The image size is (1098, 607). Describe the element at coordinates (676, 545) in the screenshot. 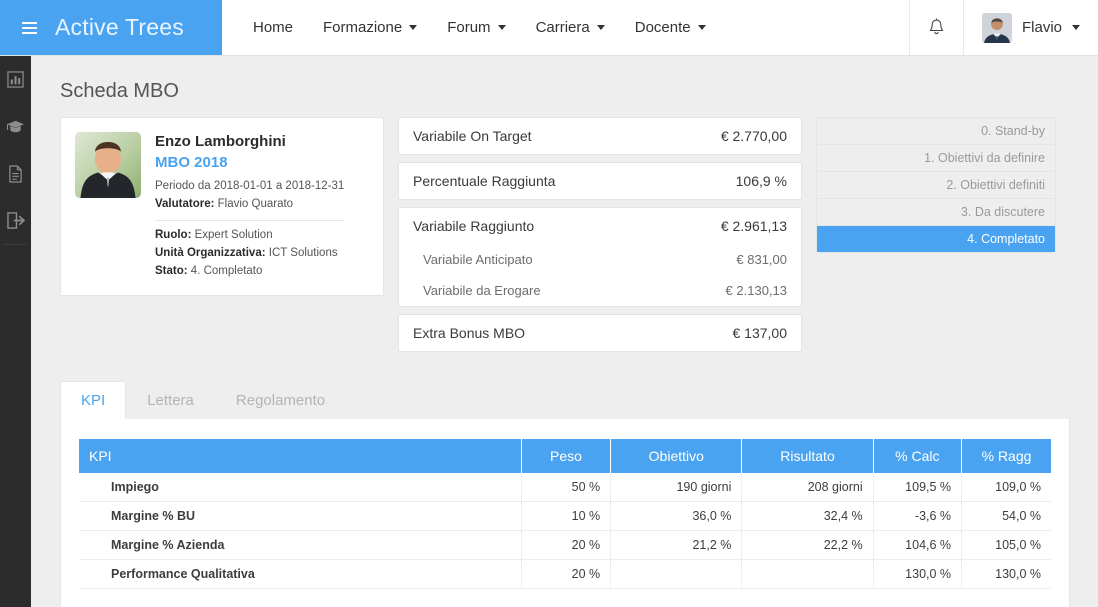

I see `cell-obiettivo: 21,2 %` at that location.